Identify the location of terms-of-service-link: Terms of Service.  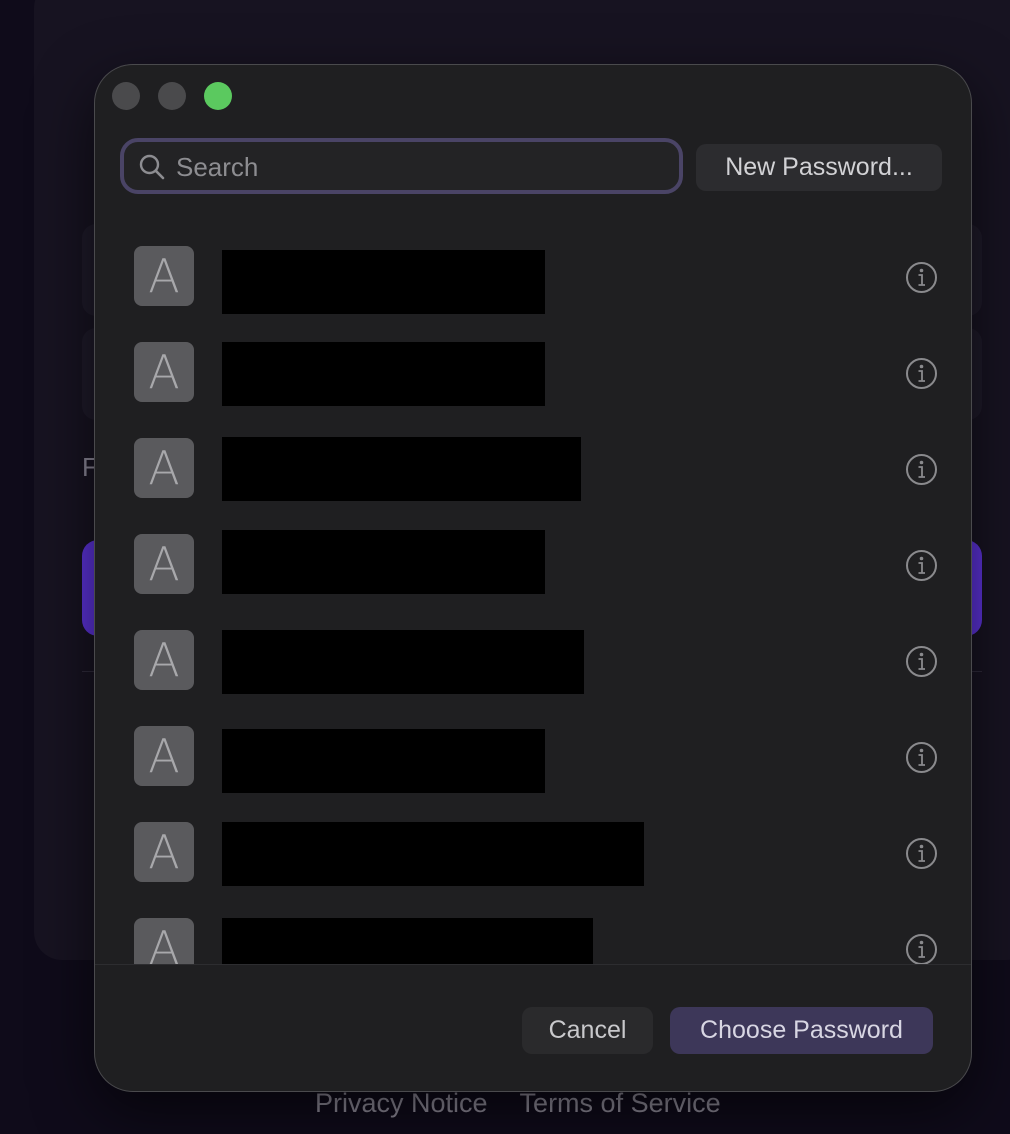
(620, 1103).